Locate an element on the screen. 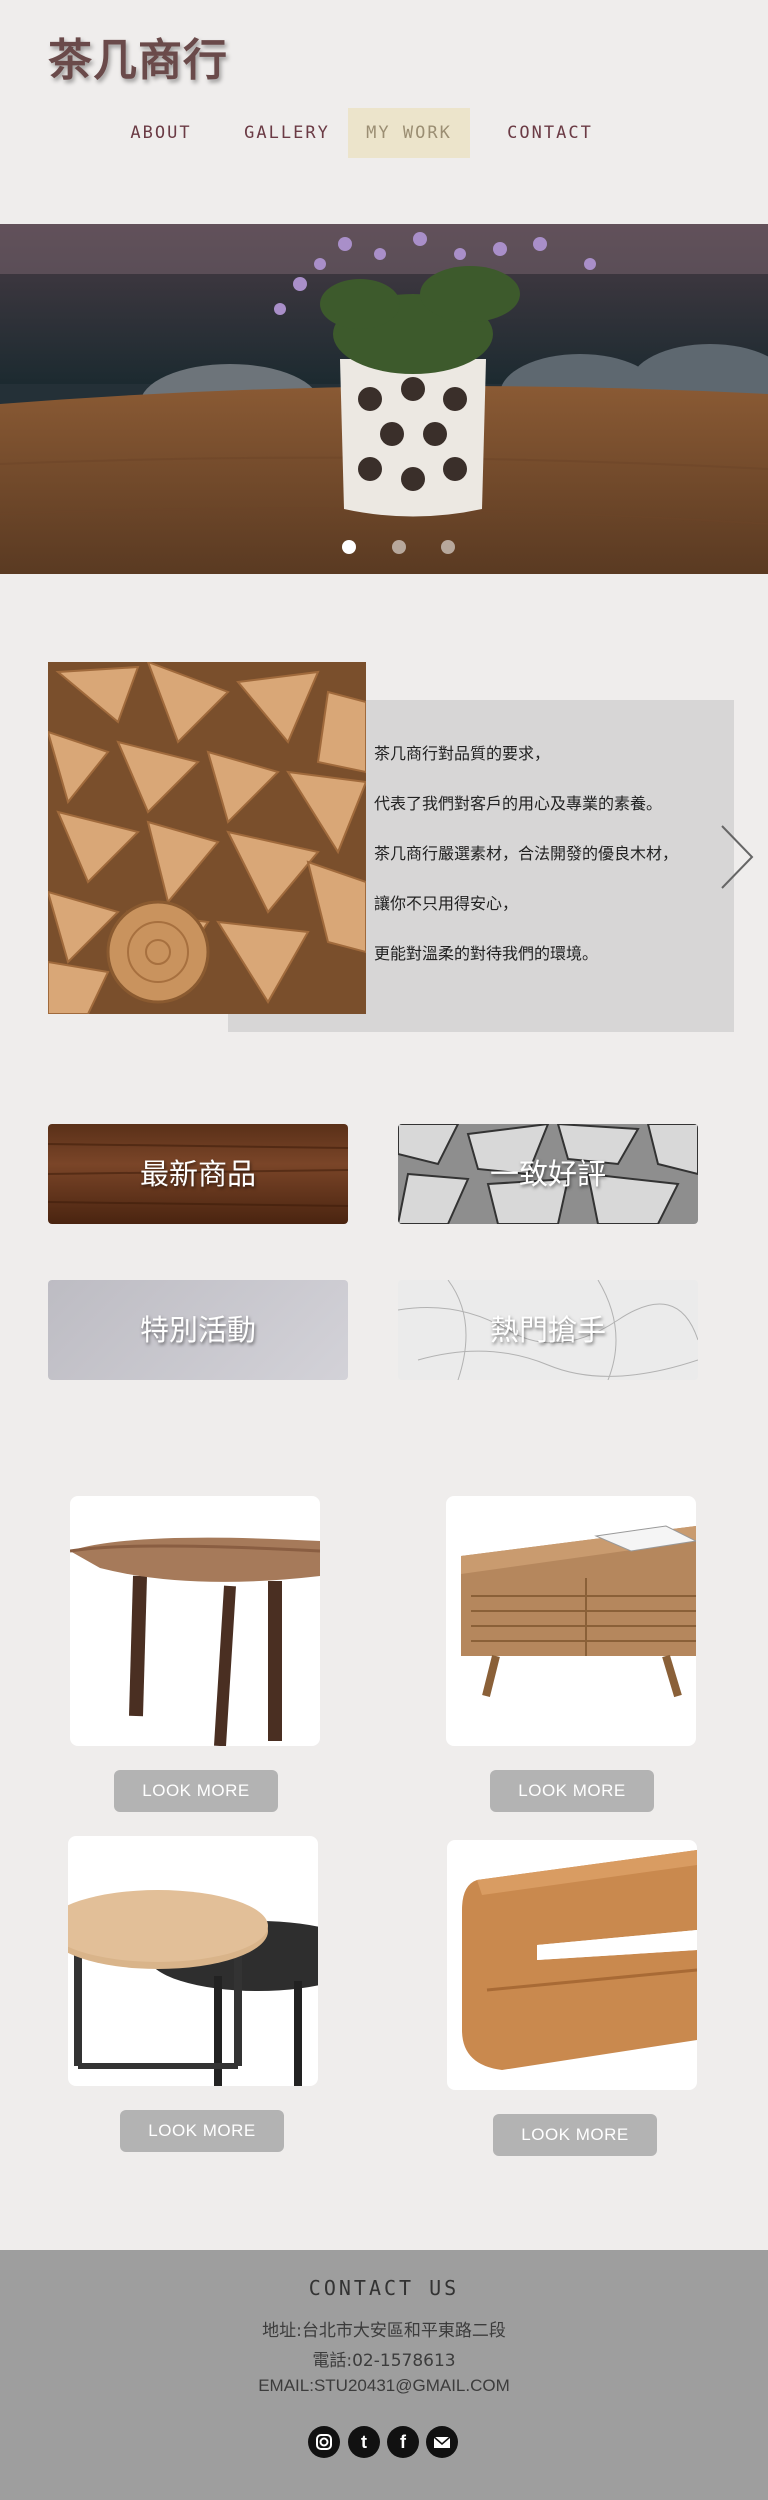  nav-my-work: MY WORK is located at coordinates (409, 133).